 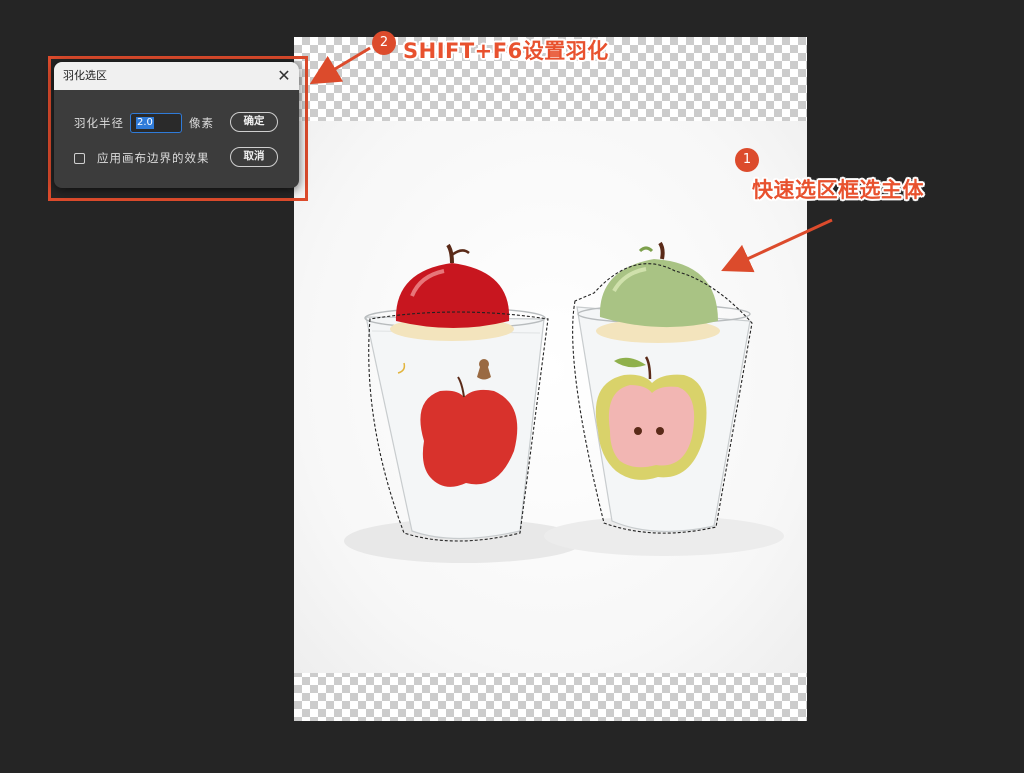 I want to click on step-1-badge: 1, so click(x=747, y=160).